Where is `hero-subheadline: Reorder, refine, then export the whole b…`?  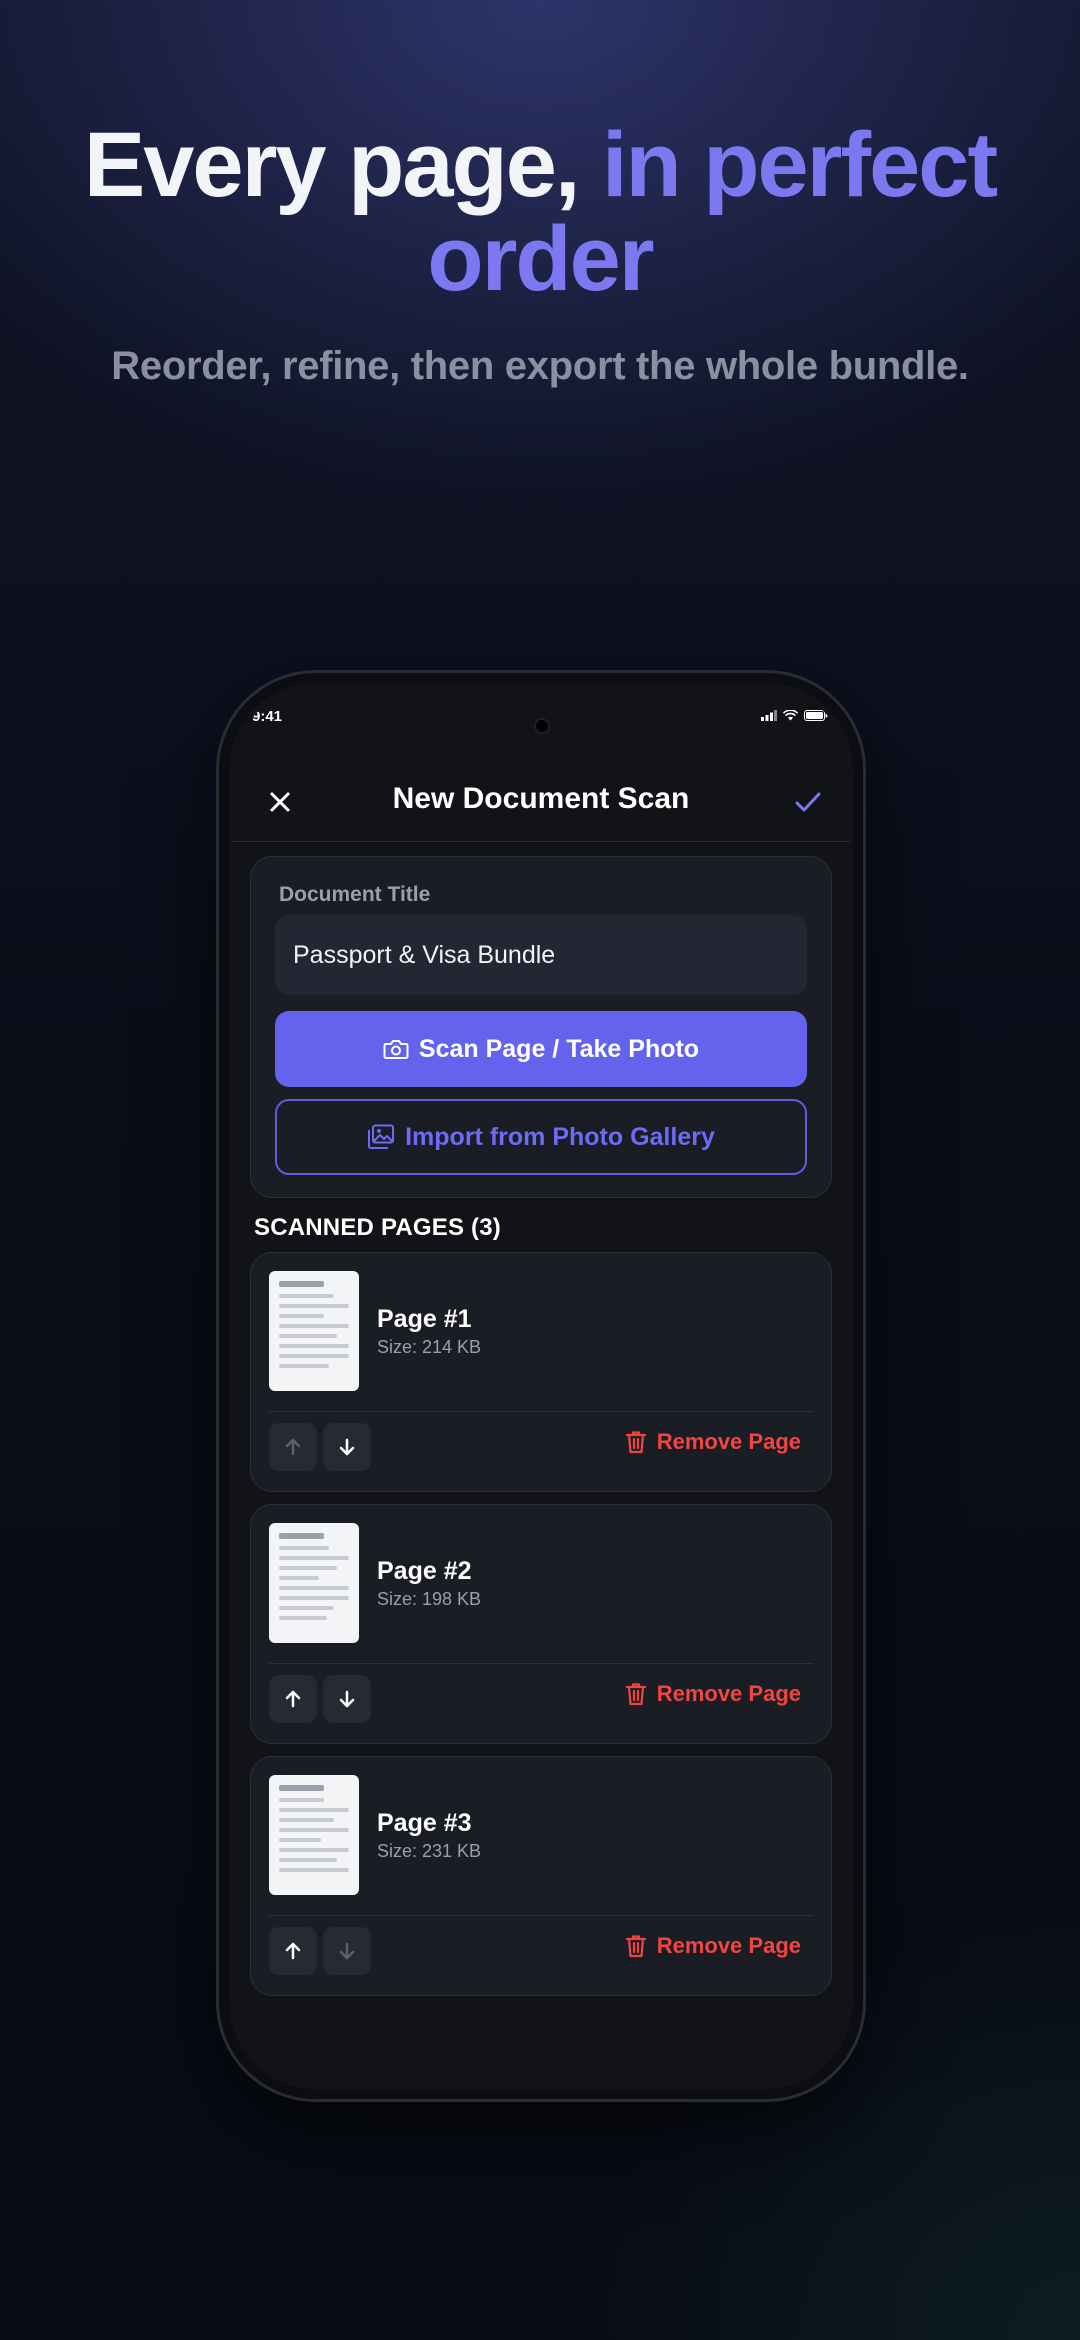 hero-subheadline: Reorder, refine, then export the whole b… is located at coordinates (540, 366).